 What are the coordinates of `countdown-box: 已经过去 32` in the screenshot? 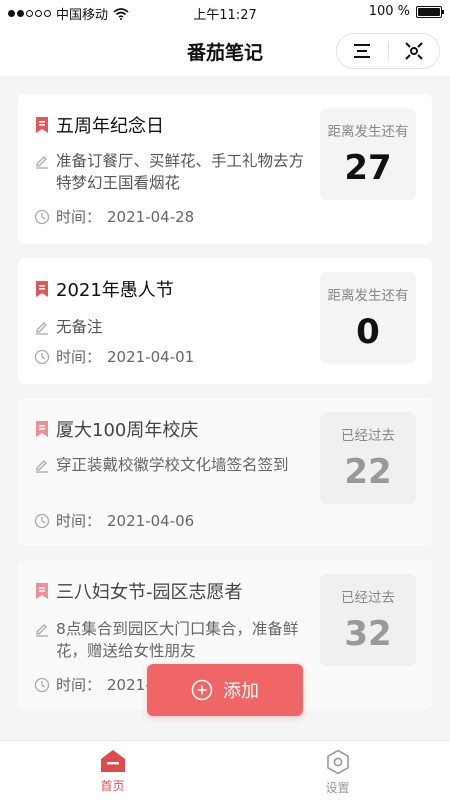 It's located at (368, 620).